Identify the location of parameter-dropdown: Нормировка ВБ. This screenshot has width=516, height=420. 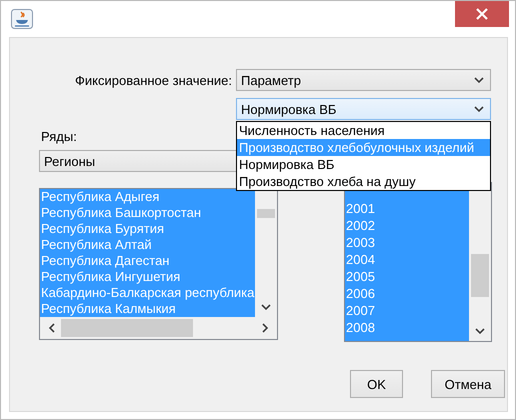
(363, 109).